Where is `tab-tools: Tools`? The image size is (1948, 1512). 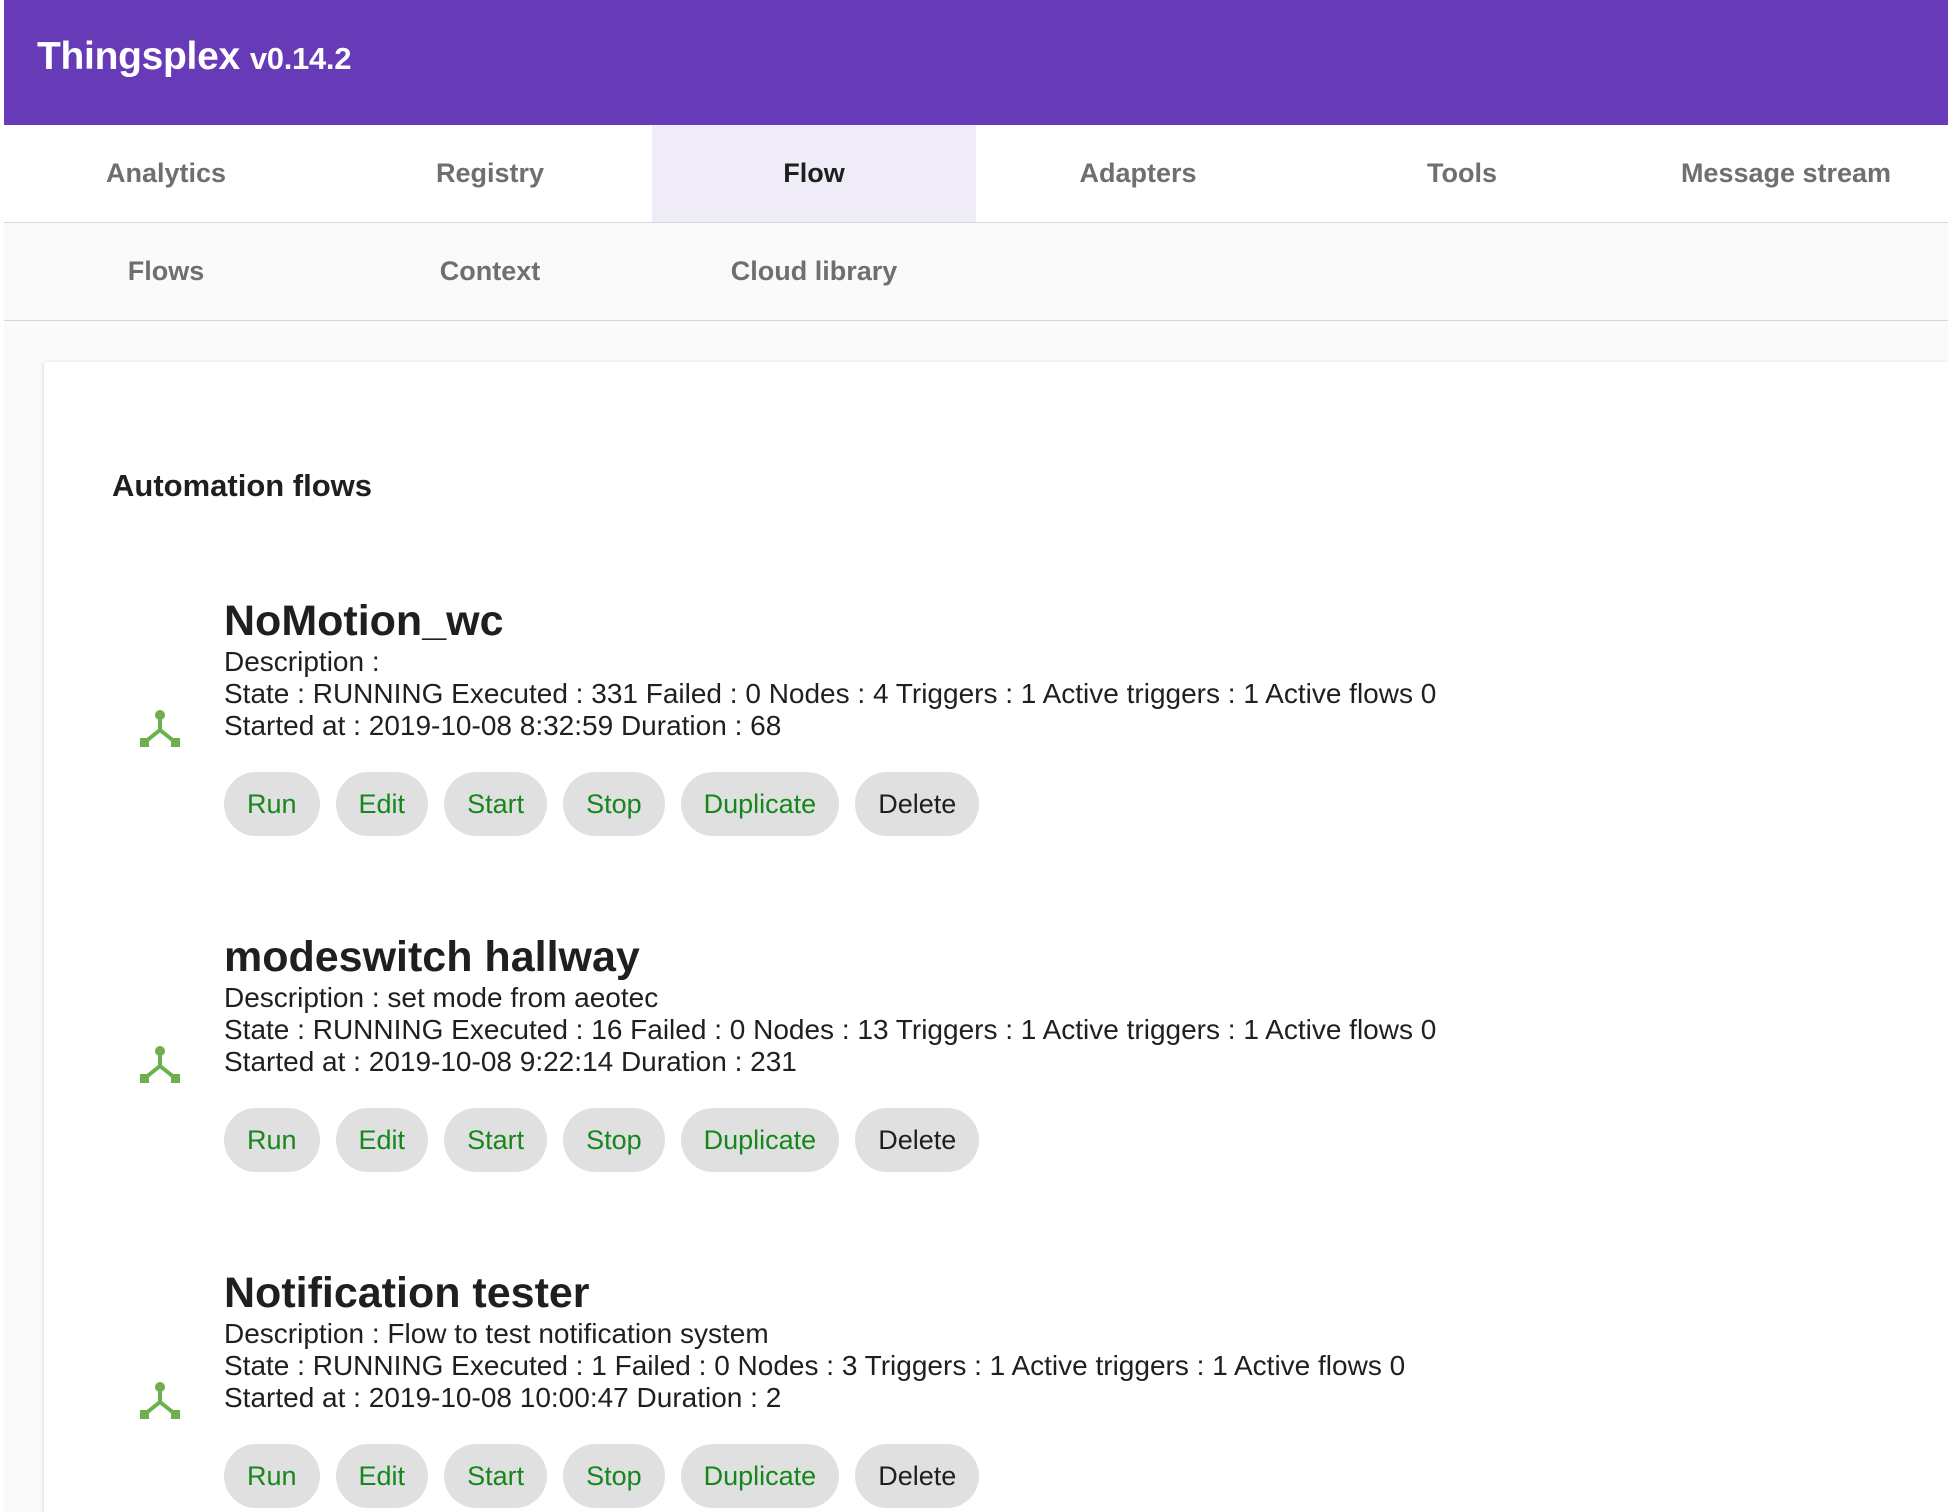 tab-tools: Tools is located at coordinates (1462, 173).